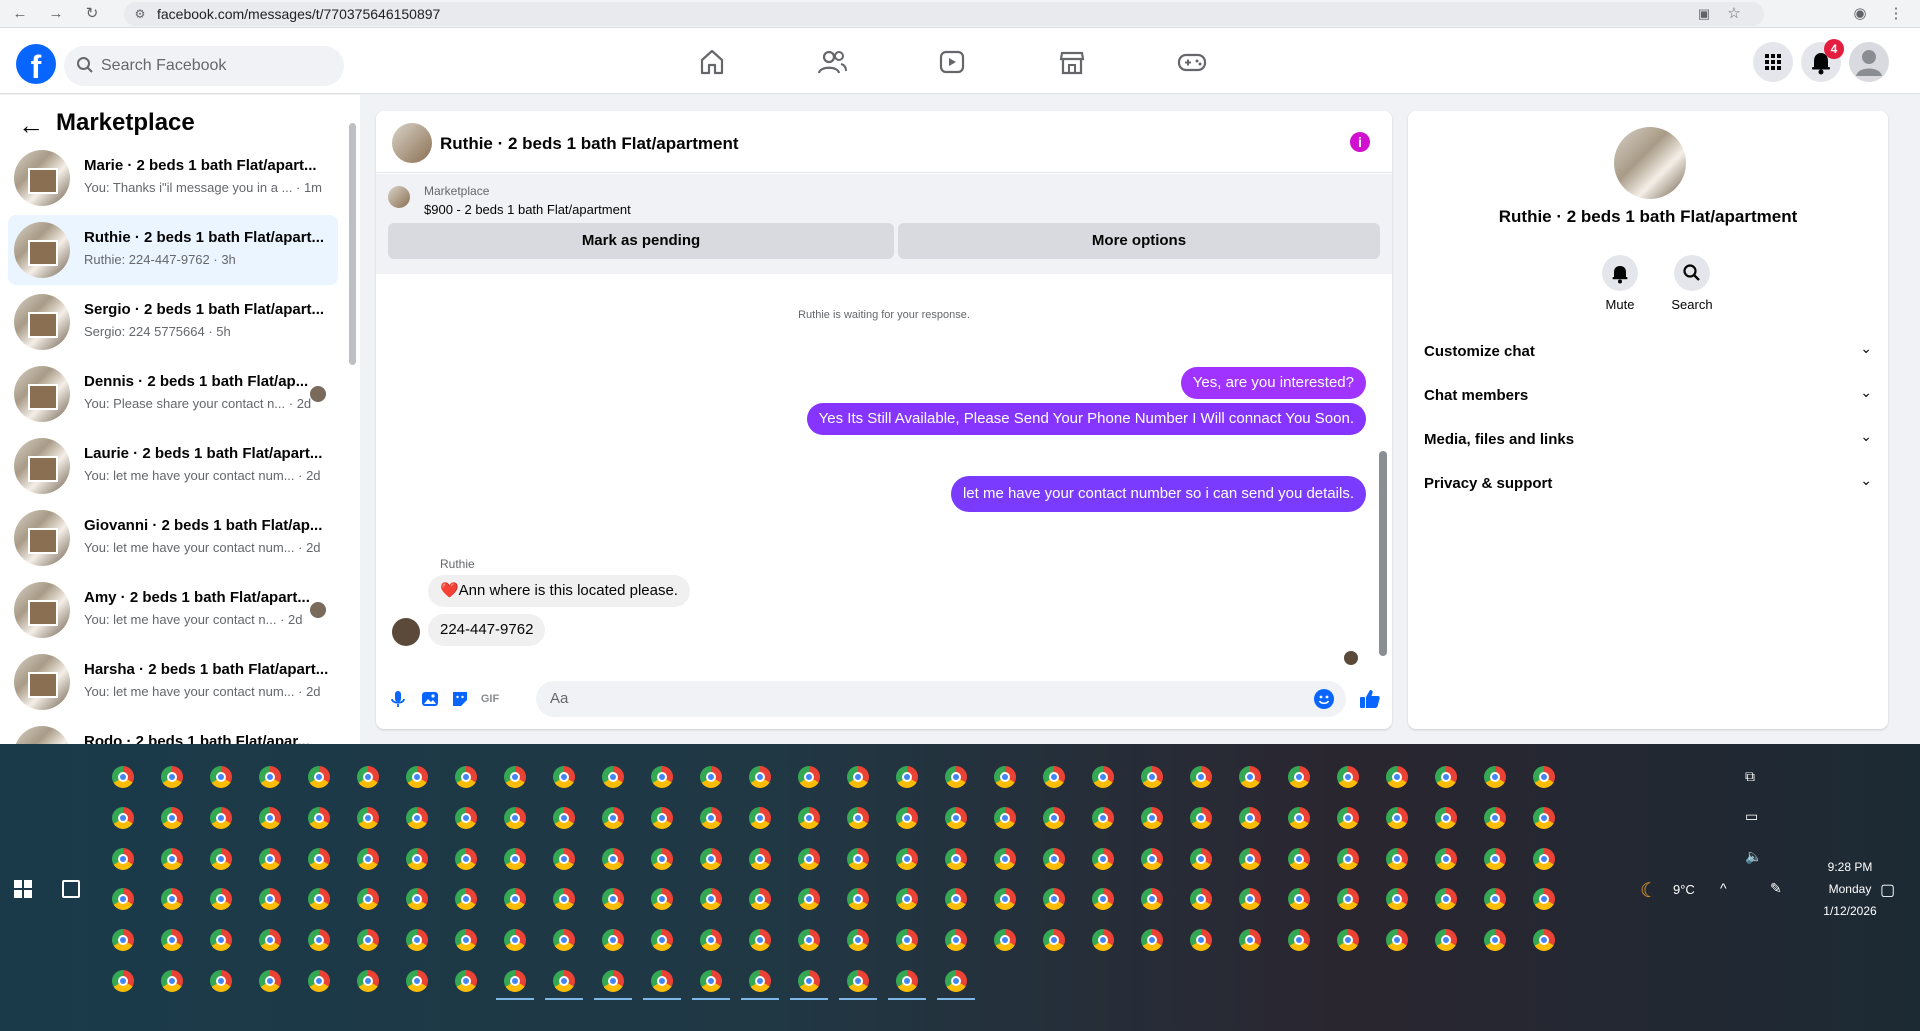  Describe the element at coordinates (20, 14) in the screenshot. I see `back-icon: ←` at that location.